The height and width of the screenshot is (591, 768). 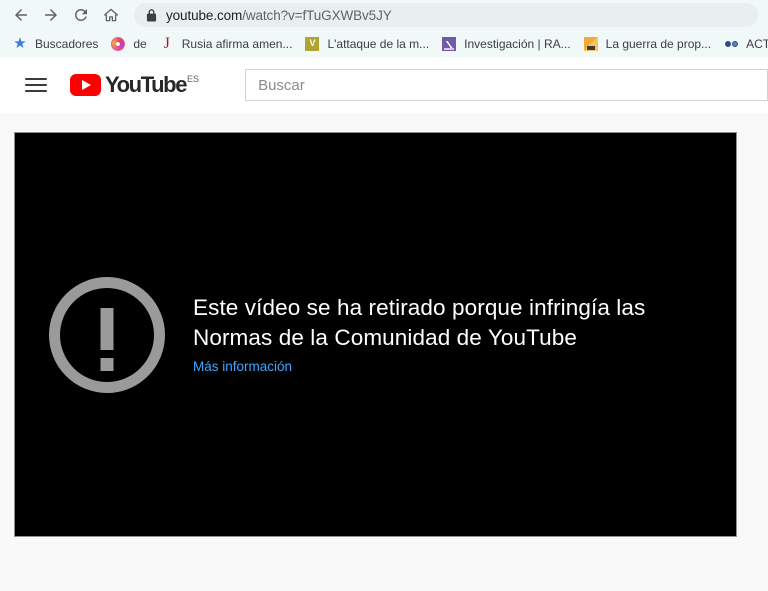 I want to click on youtube-country-code: ES, so click(x=193, y=79).